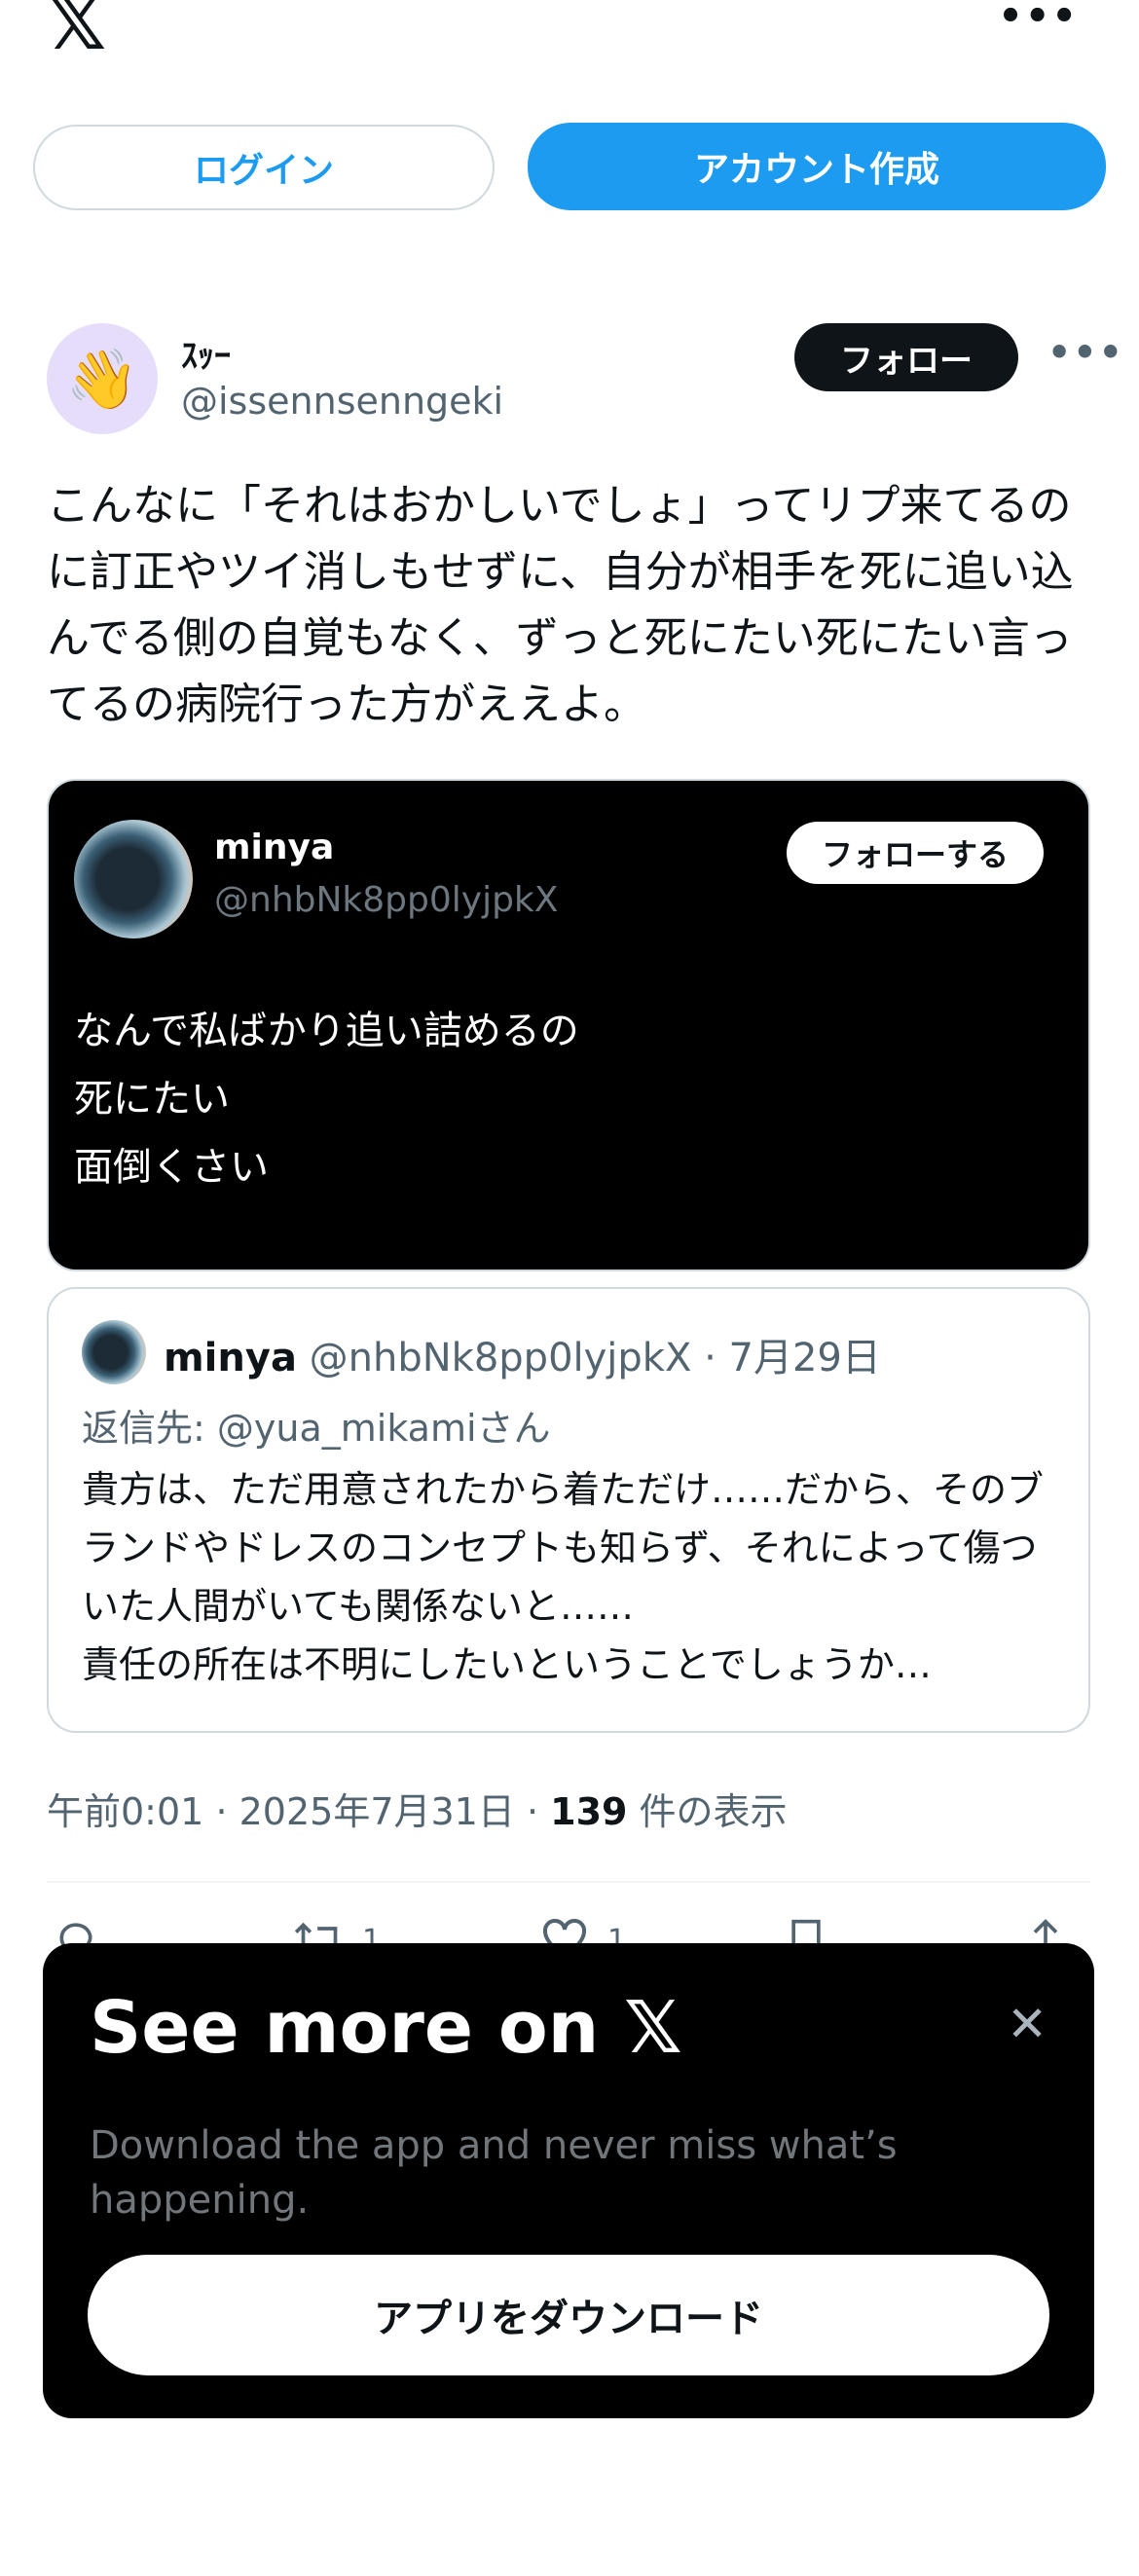  I want to click on view-count: 139, so click(589, 1811).